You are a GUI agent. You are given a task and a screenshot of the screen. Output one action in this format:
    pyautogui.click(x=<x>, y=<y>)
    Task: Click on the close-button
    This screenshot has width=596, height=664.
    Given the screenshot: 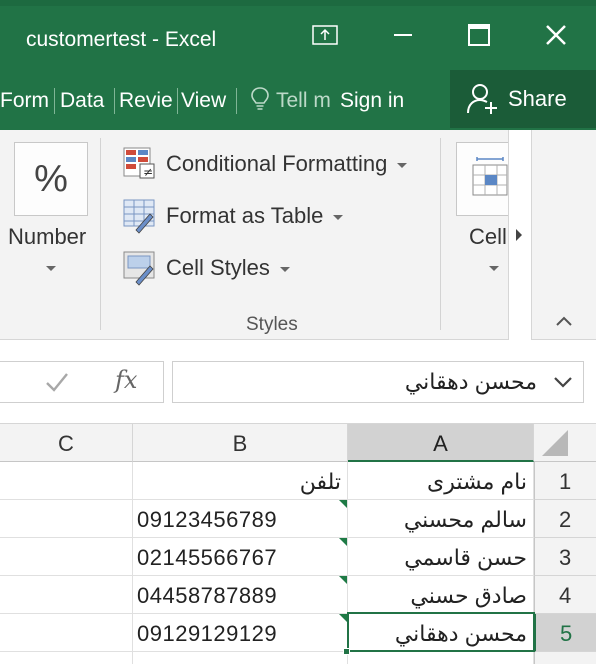 What is the action you would take?
    pyautogui.click(x=556, y=35)
    